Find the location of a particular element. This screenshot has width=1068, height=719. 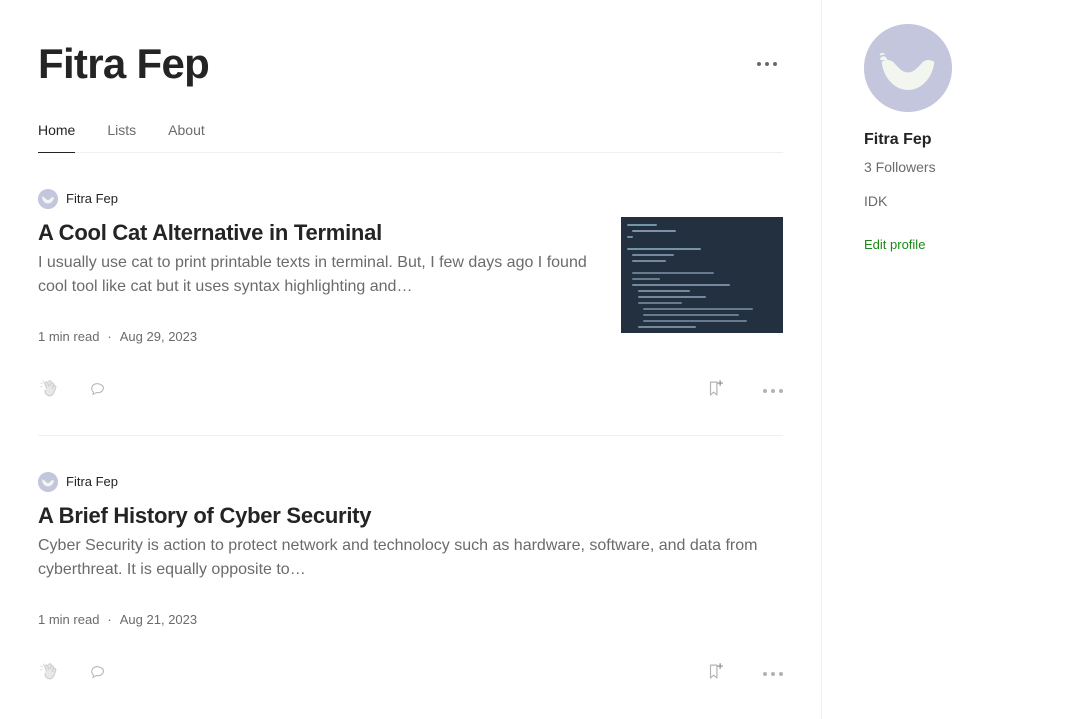

publish-date: Aug 29, 2023 is located at coordinates (158, 336).